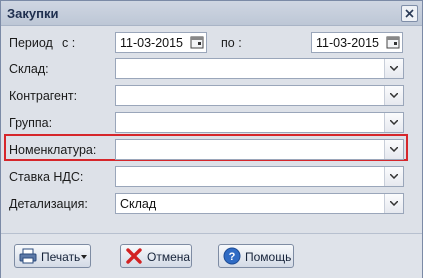  I want to click on date-from-field: 11-03-2015, so click(161, 42).